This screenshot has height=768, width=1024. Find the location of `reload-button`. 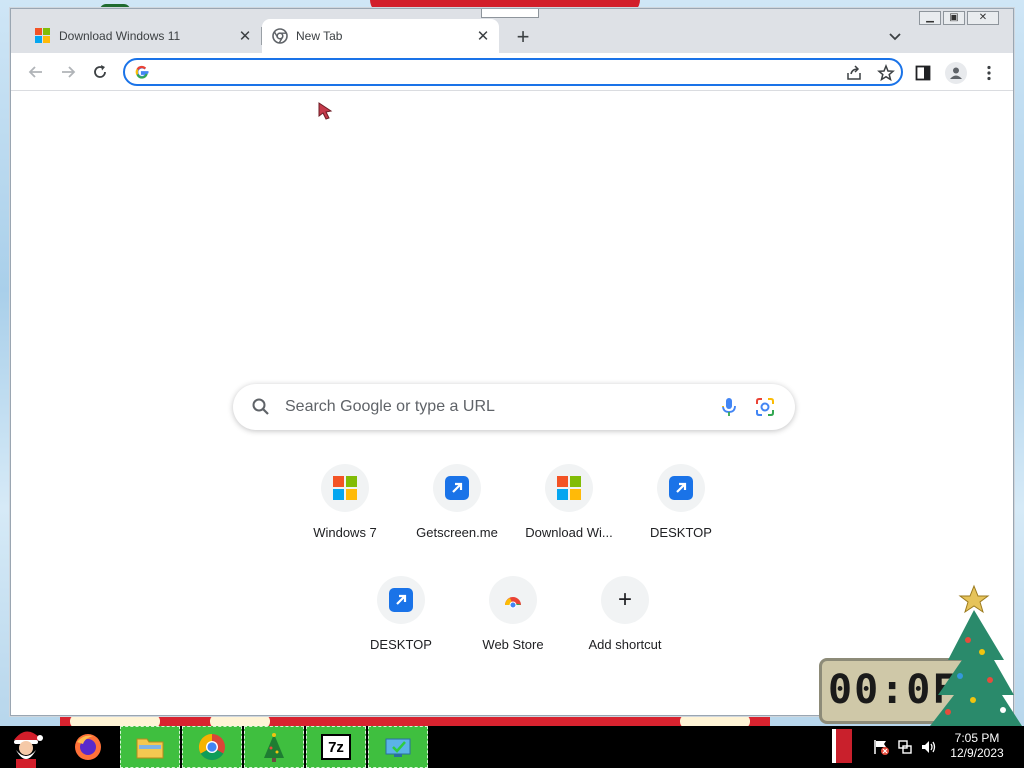

reload-button is located at coordinates (100, 72).